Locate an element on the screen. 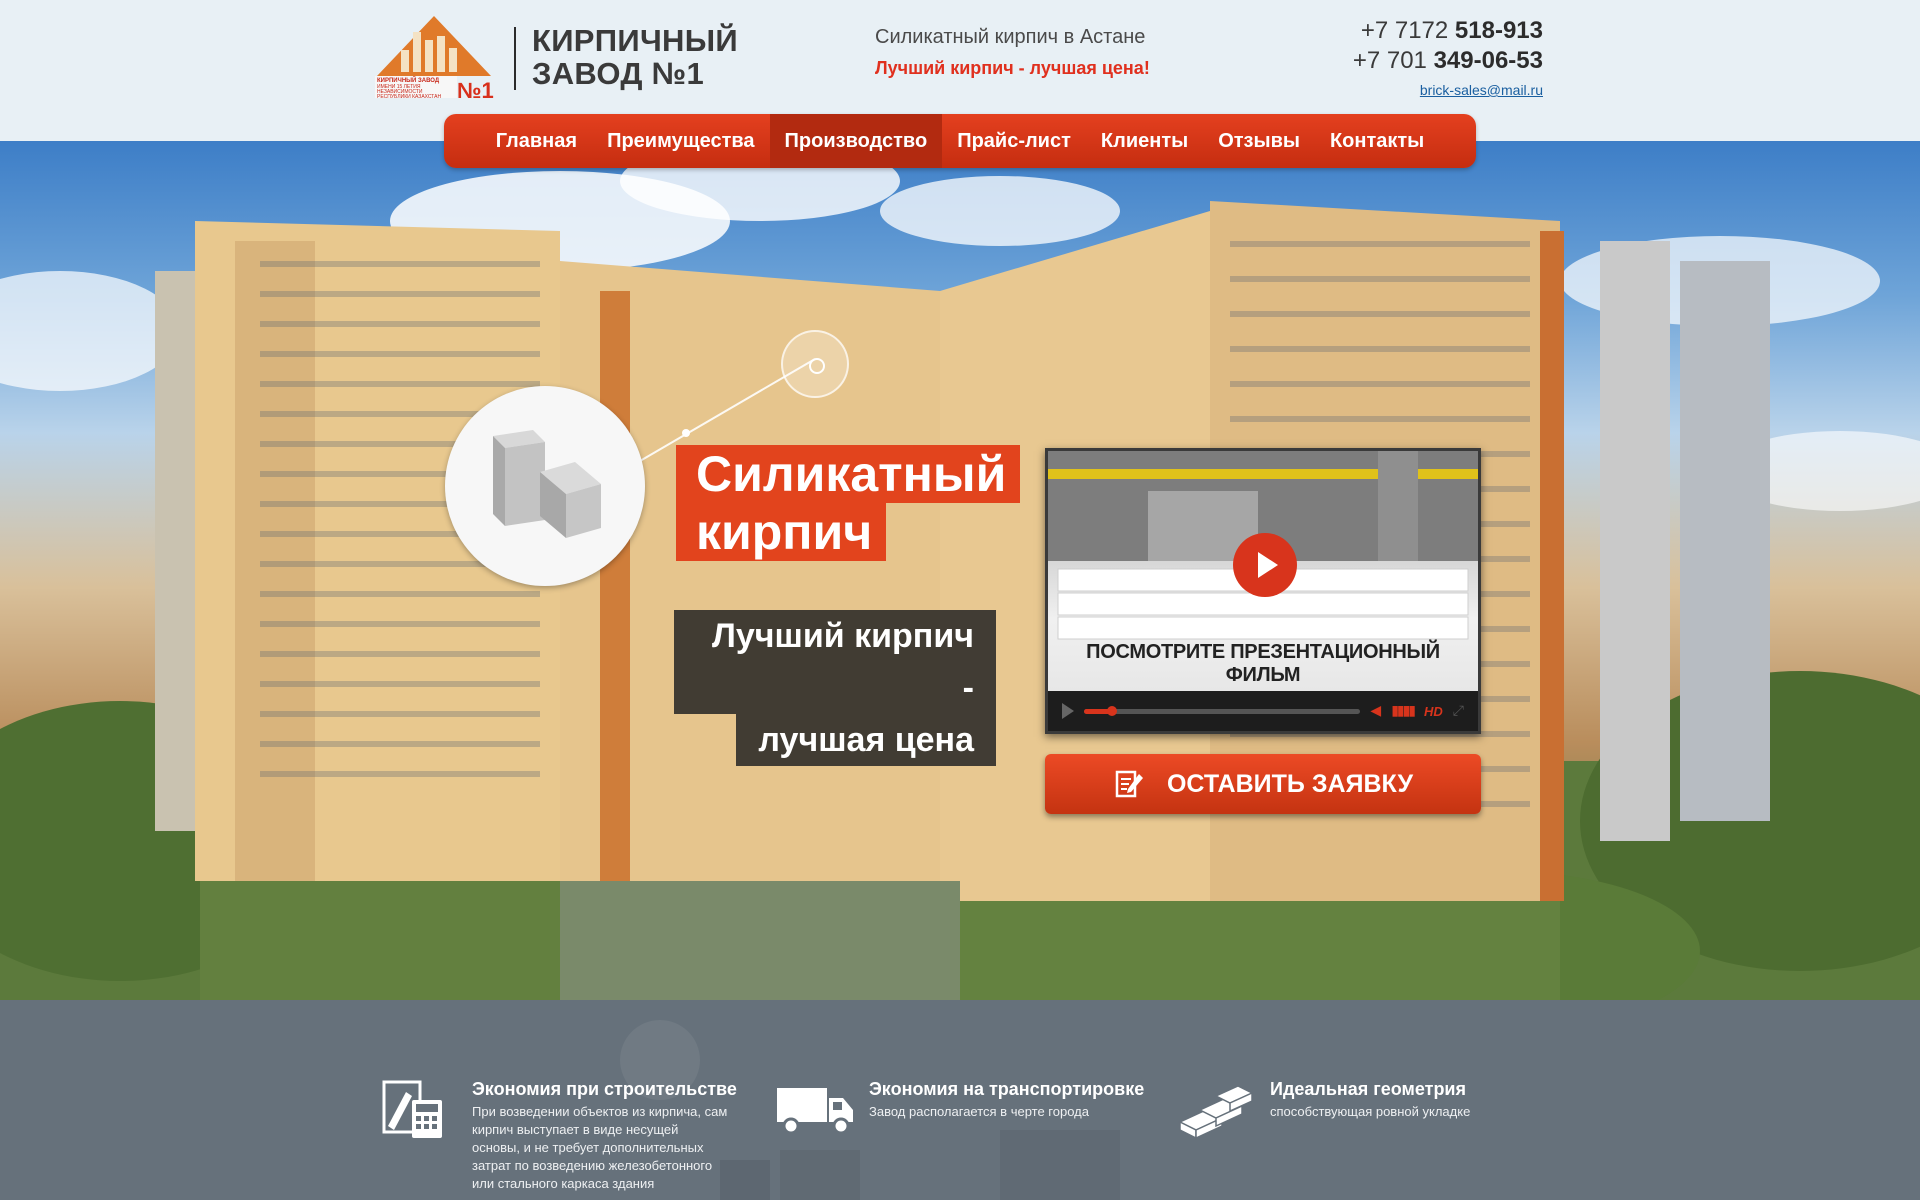 This screenshot has width=1920, height=1200. nav-item-advantages: Преимущества is located at coordinates (680, 141).